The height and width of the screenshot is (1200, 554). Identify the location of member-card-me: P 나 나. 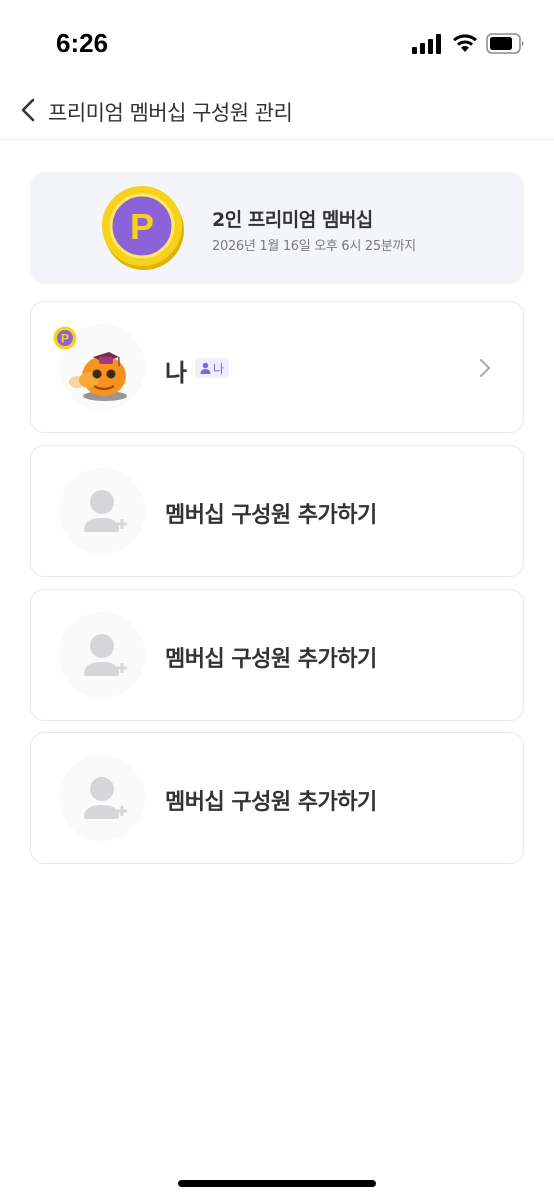
(277, 367).